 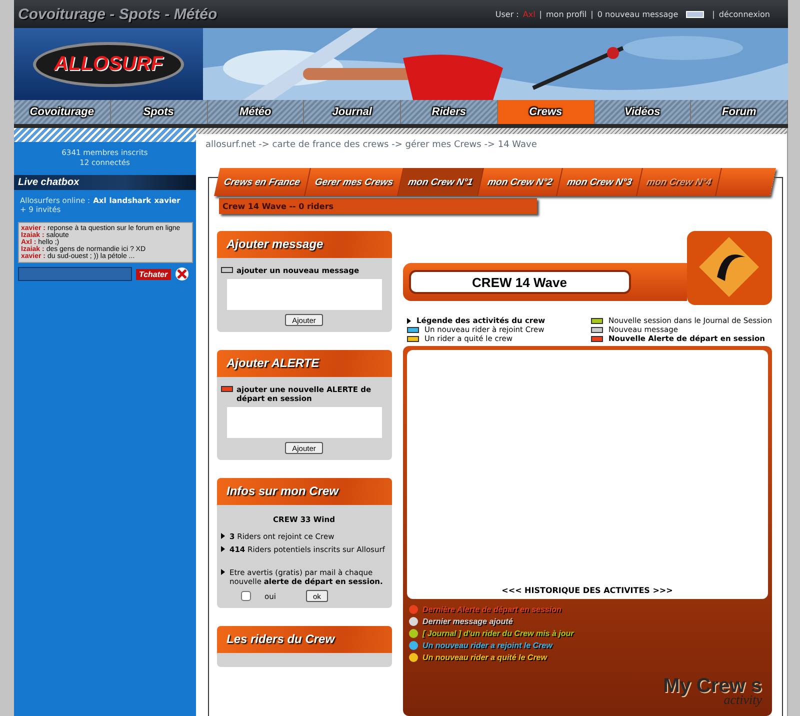 What do you see at coordinates (449, 112) in the screenshot?
I see `nav-tab: Riders` at bounding box center [449, 112].